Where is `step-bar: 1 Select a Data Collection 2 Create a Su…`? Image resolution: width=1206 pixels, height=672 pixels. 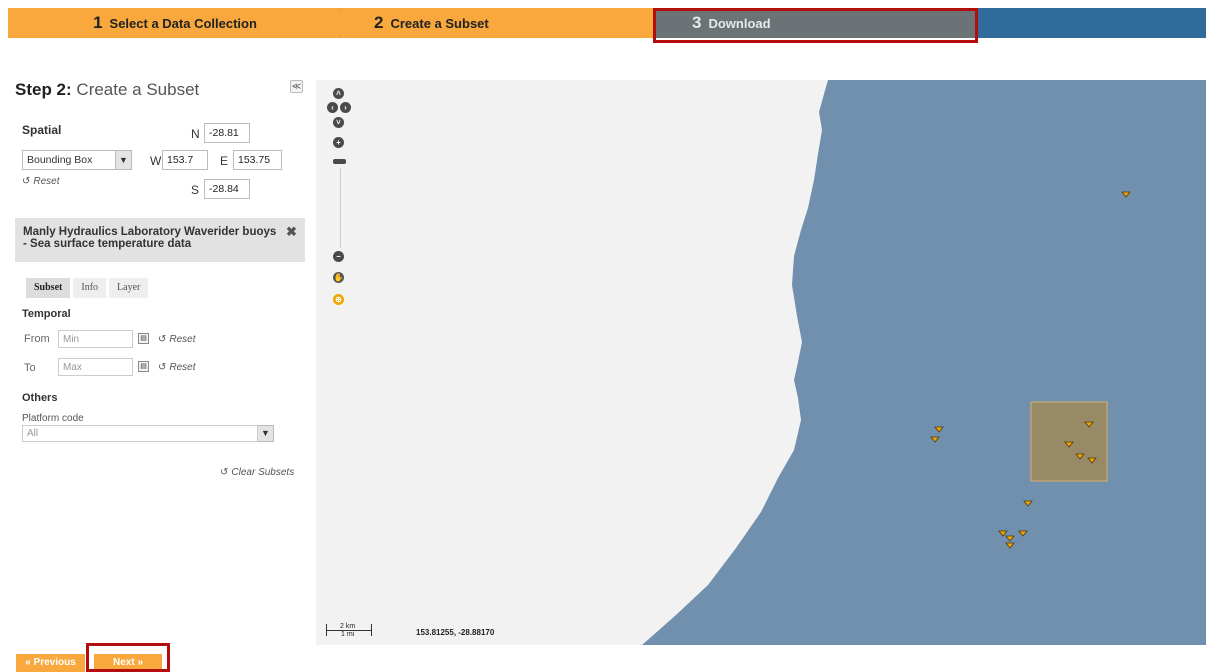 step-bar: 1 Select a Data Collection 2 Create a Su… is located at coordinates (603, 22).